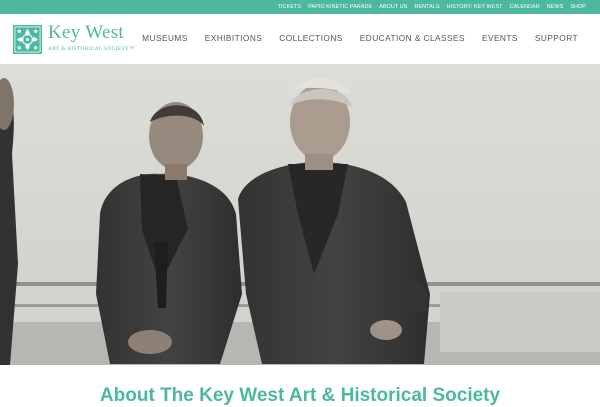 This screenshot has width=600, height=407. What do you see at coordinates (27, 39) in the screenshot?
I see `logo-mark-icon` at bounding box center [27, 39].